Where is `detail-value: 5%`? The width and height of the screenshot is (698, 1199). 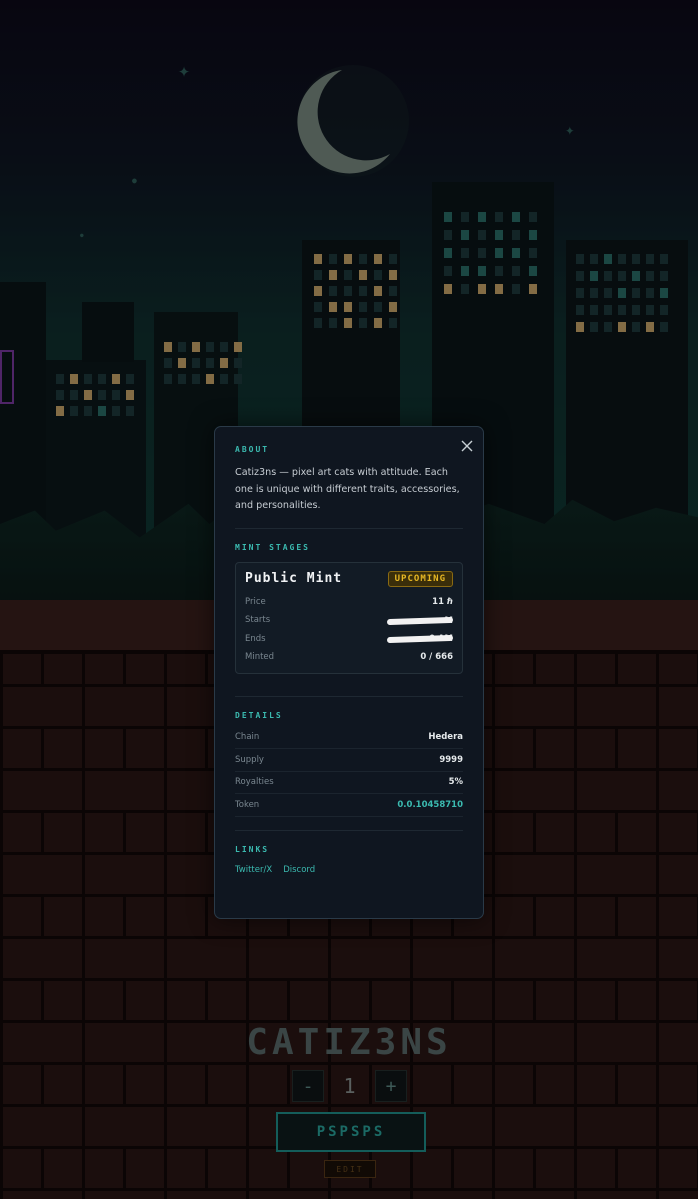 detail-value: 5% is located at coordinates (455, 782).